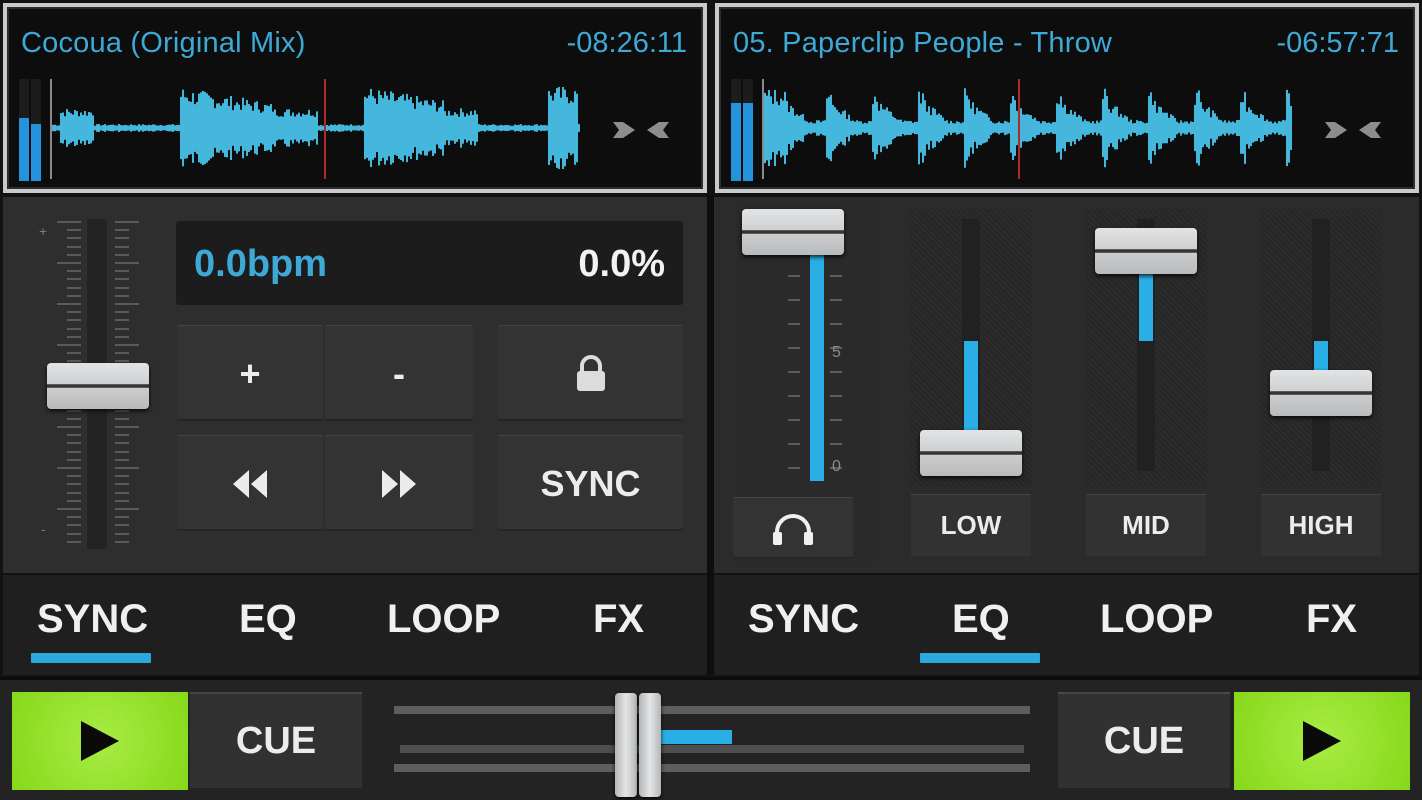 This screenshot has height=800, width=1422. Describe the element at coordinates (261, 264) in the screenshot. I see `bpm-value: 0.0bpm` at that location.